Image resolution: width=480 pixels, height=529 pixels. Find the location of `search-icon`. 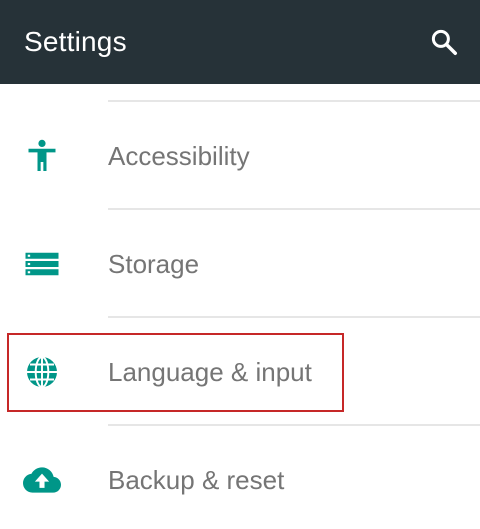

search-icon is located at coordinates (444, 42).